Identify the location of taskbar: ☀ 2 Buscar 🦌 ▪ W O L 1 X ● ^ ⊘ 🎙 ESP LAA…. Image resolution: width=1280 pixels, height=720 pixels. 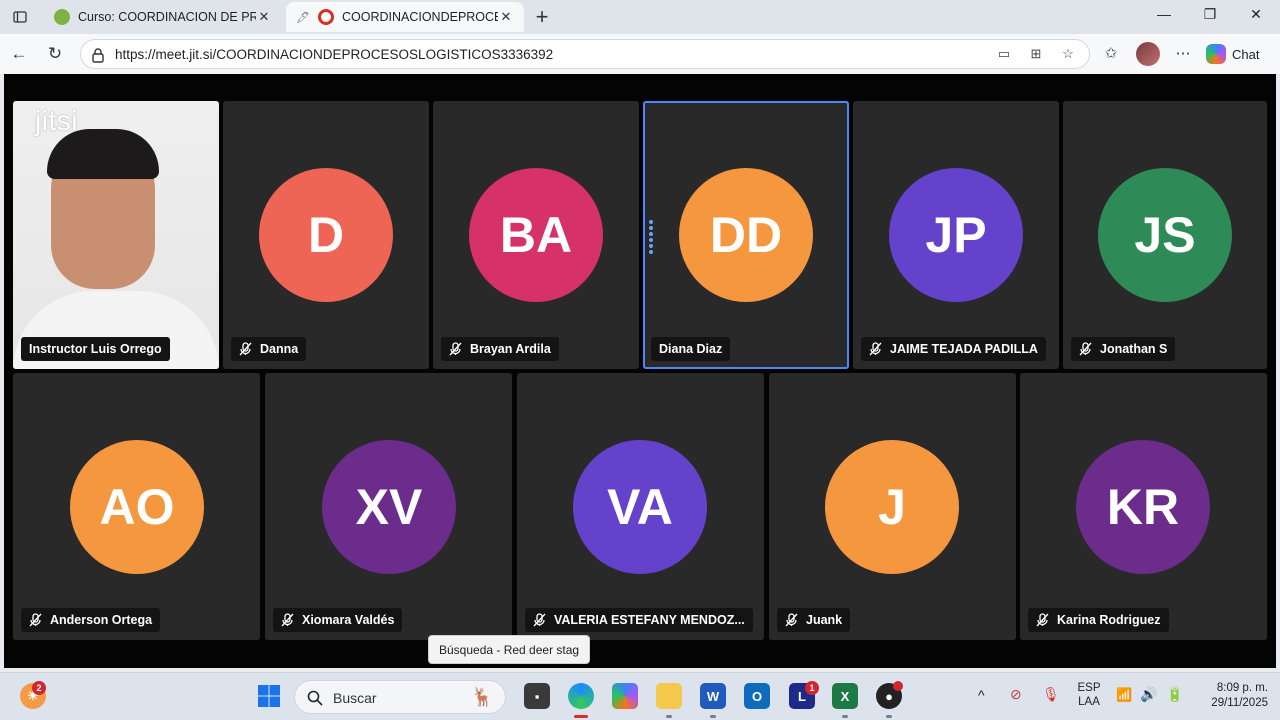
(640, 696).